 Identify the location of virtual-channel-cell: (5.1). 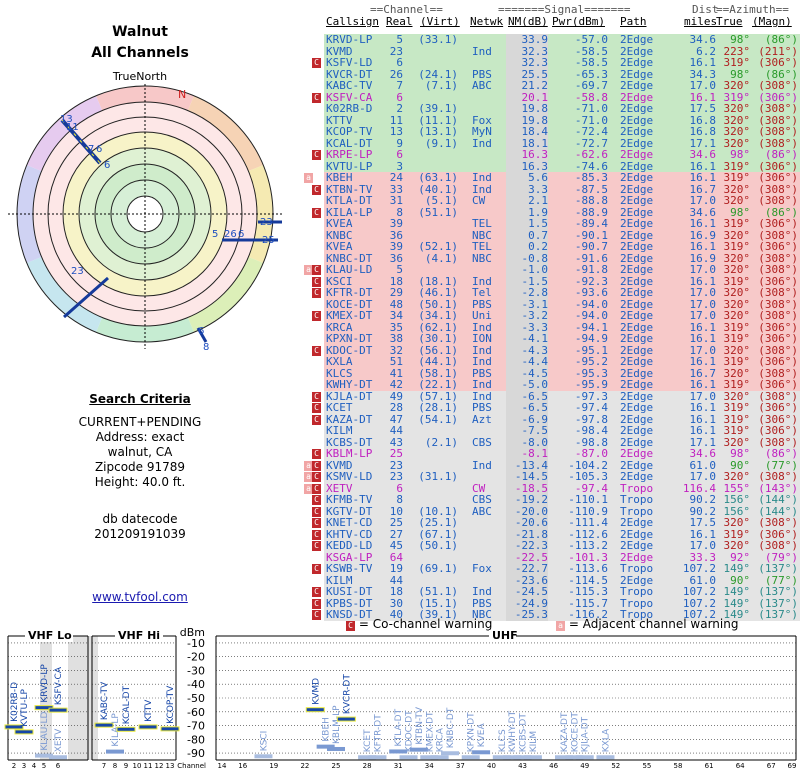
(441, 200).